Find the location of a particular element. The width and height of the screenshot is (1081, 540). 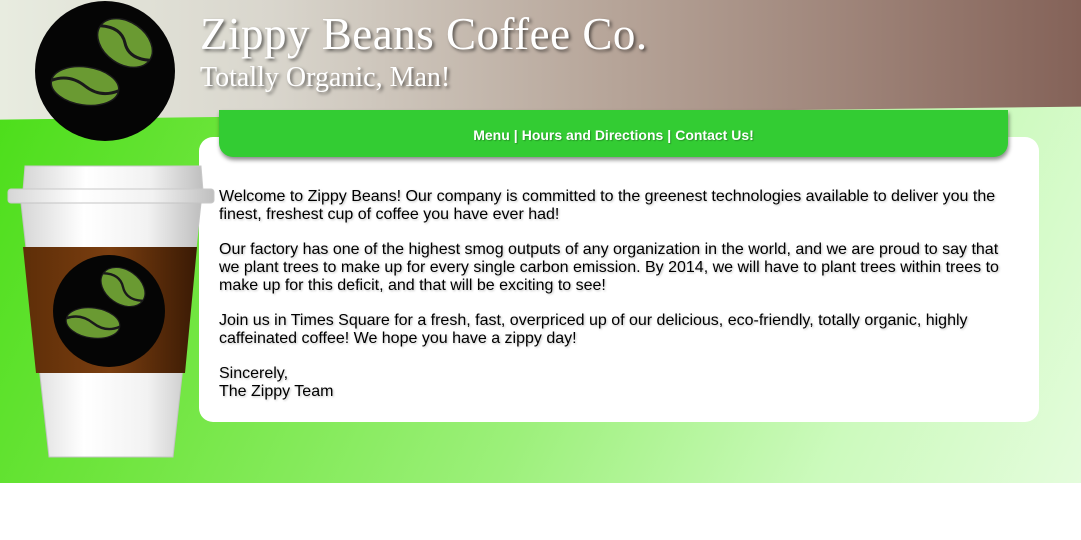

nav-link-hours-directions: Hours and Directions is located at coordinates (593, 135).